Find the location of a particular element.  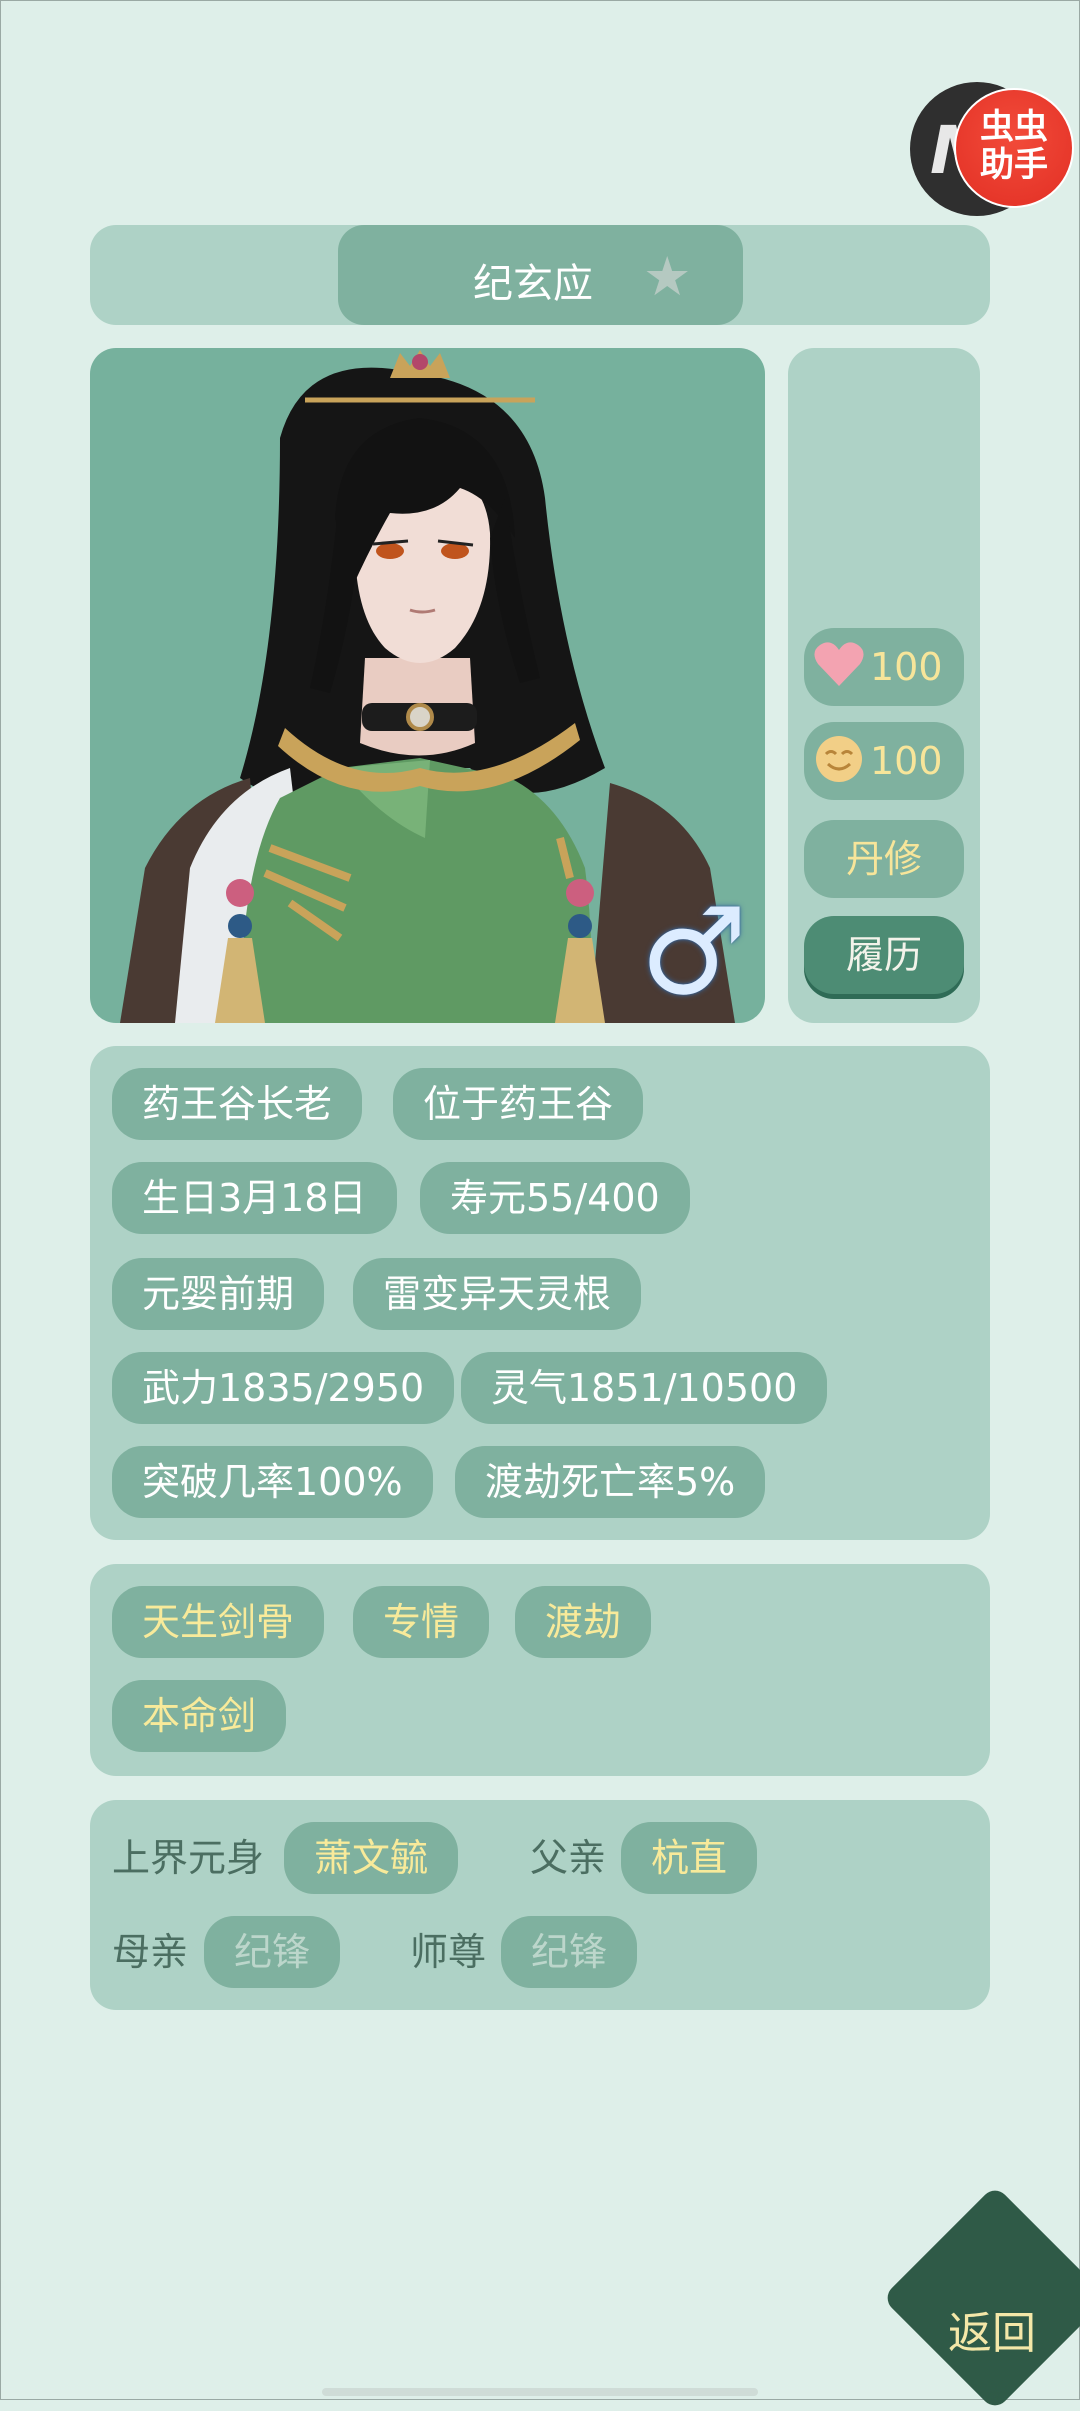

back-button-label: 返回 is located at coordinates (992, 2329).